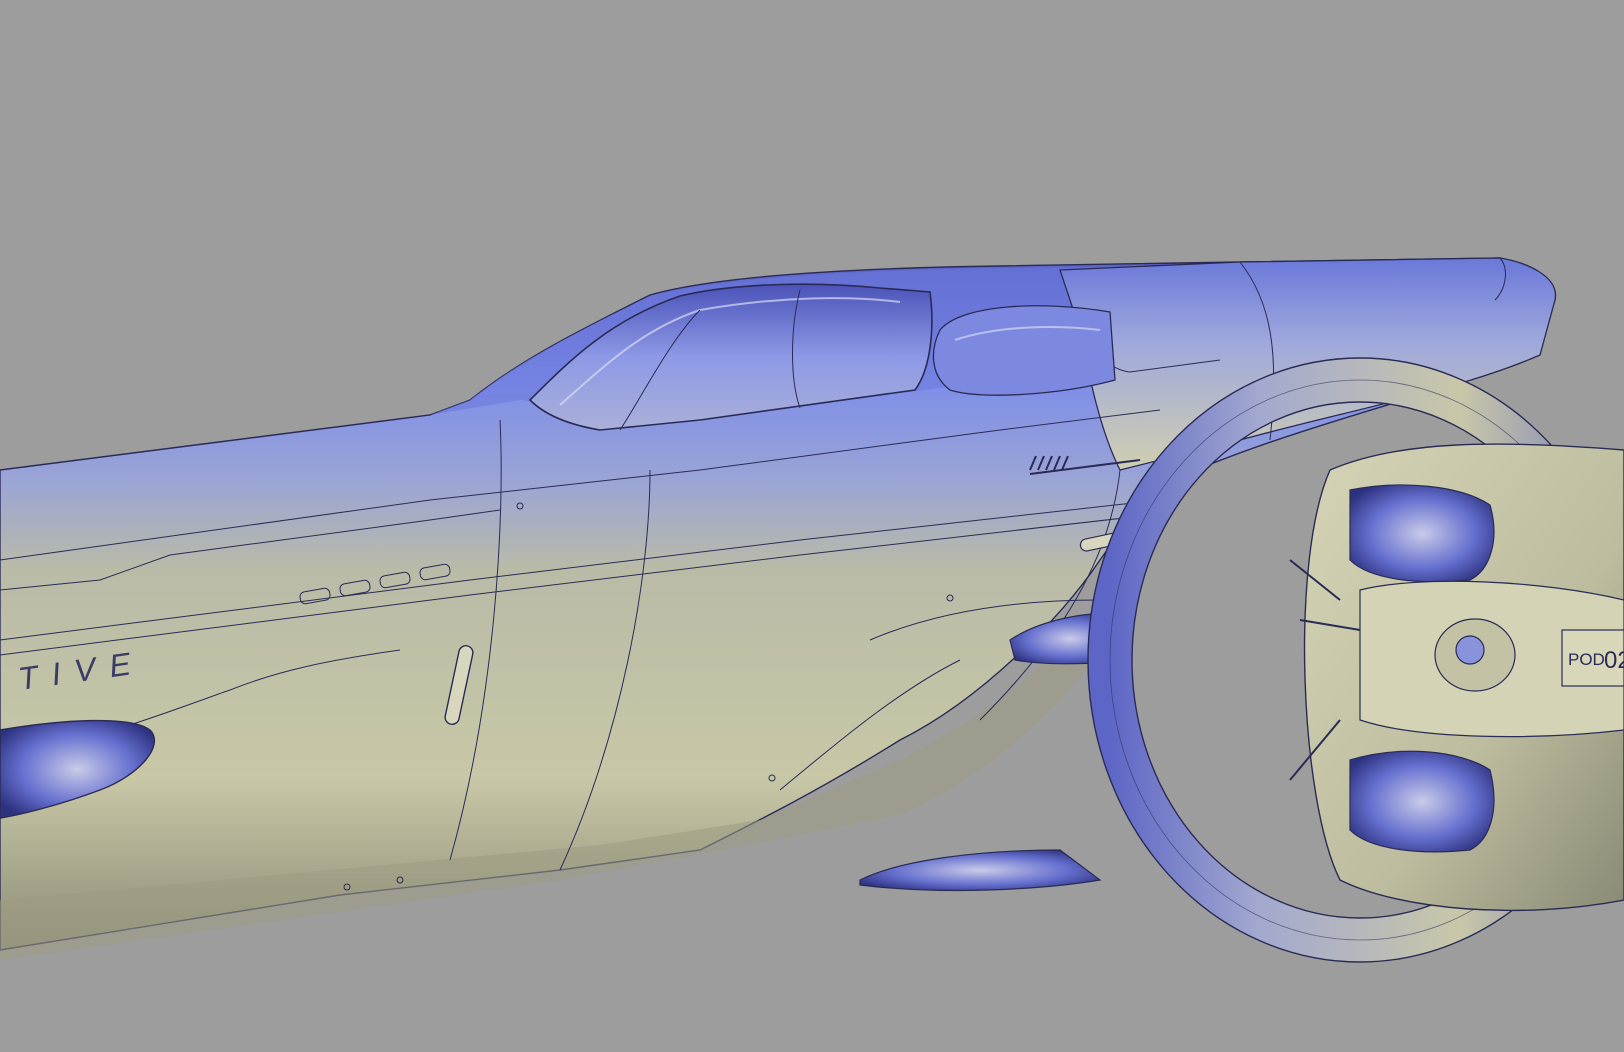 The width and height of the screenshot is (1624, 1052). Describe the element at coordinates (1586, 659) in the screenshot. I see `pod-marking: POD` at that location.